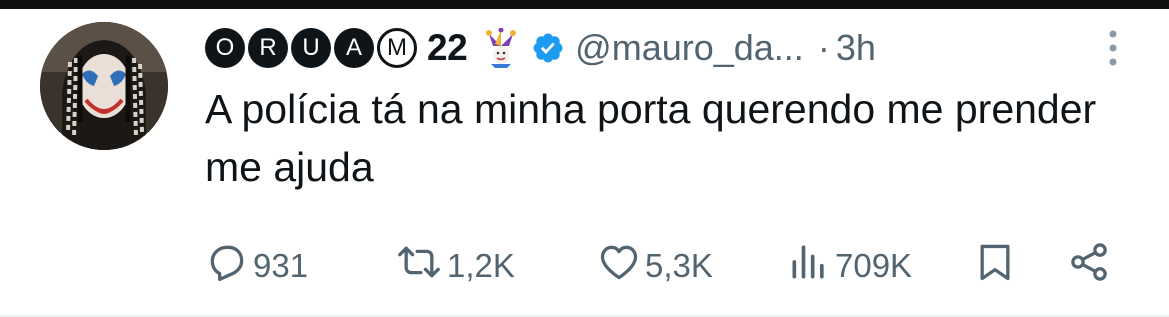 The width and height of the screenshot is (1169, 317). I want to click on tweet-time: 3h, so click(856, 48).